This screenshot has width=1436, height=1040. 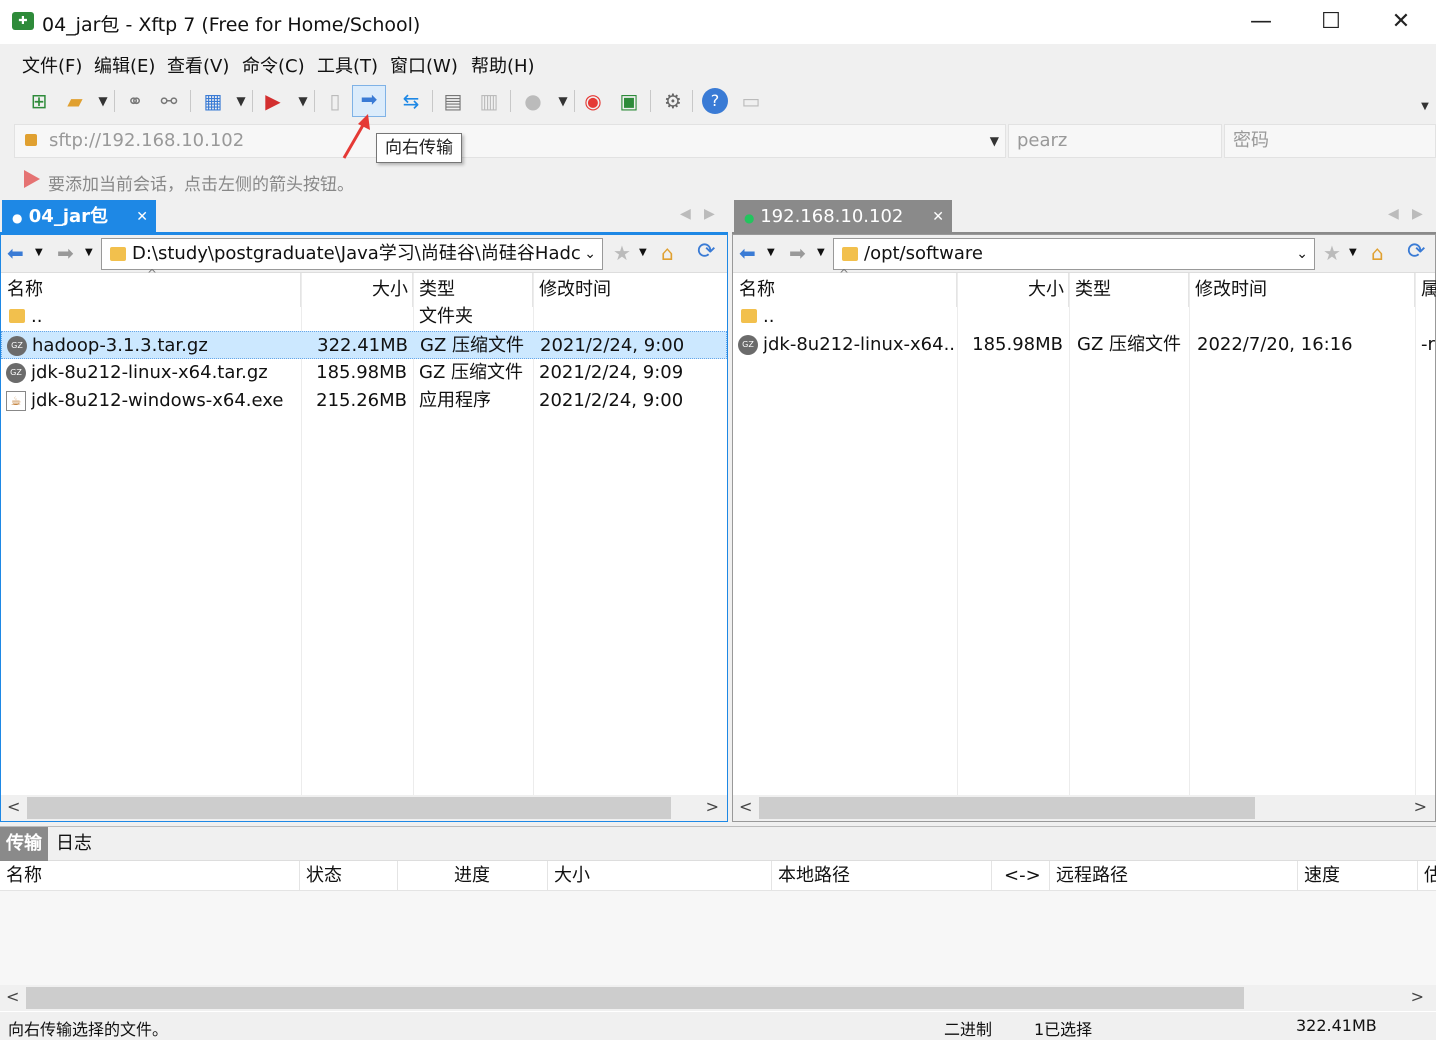 What do you see at coordinates (32, 179) in the screenshot?
I see `add-session-arrow-icon` at bounding box center [32, 179].